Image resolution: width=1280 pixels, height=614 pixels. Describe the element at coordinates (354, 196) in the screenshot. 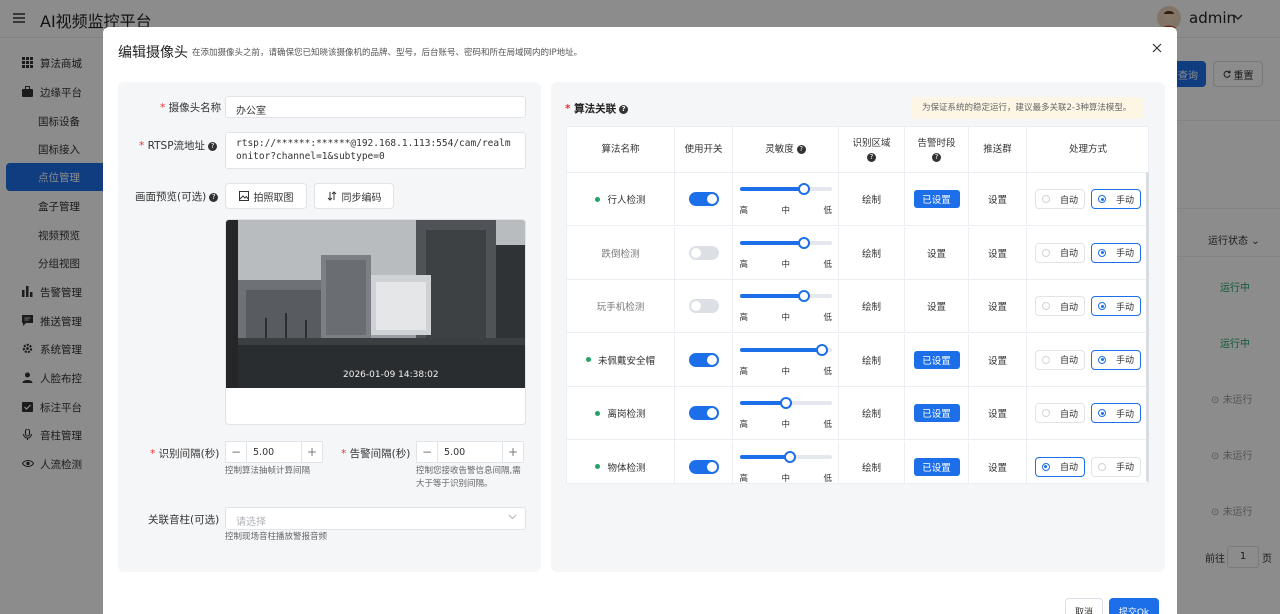

I see `sync-encoding-button: 同步编码` at that location.